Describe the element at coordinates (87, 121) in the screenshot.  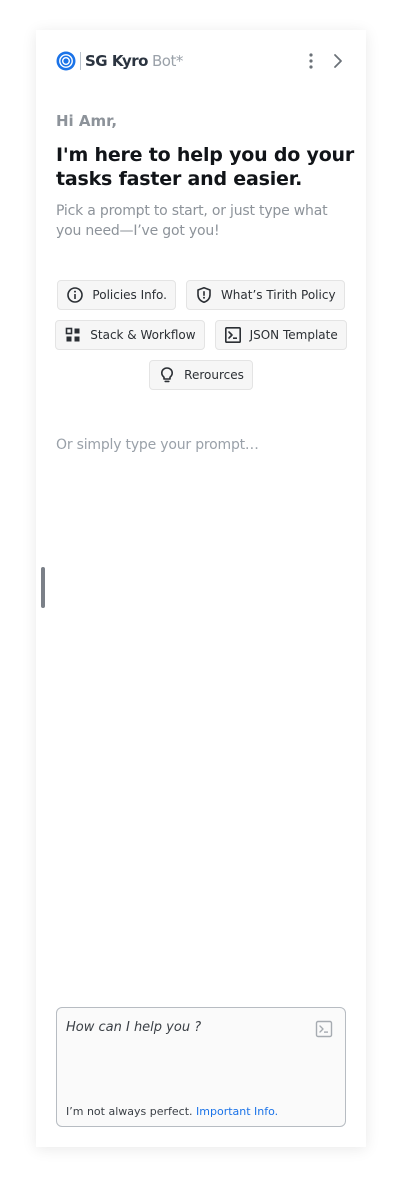
I see `greeting: Hi Amr,` at that location.